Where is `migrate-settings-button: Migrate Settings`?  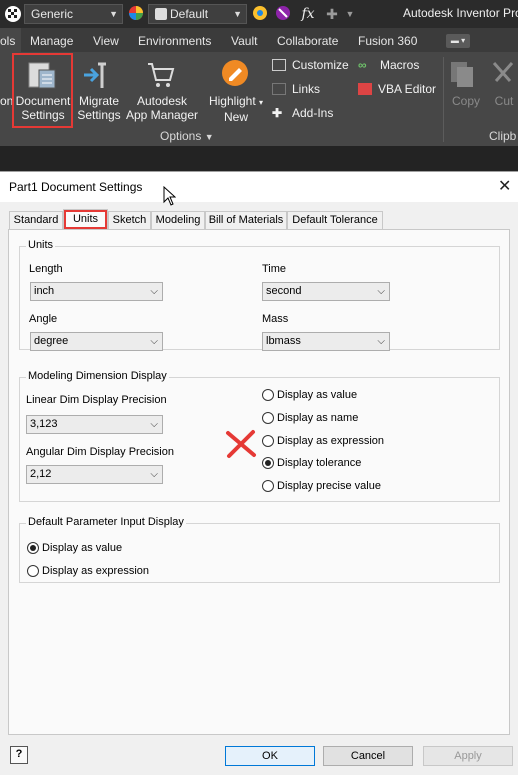 migrate-settings-button: Migrate Settings is located at coordinates (99, 108).